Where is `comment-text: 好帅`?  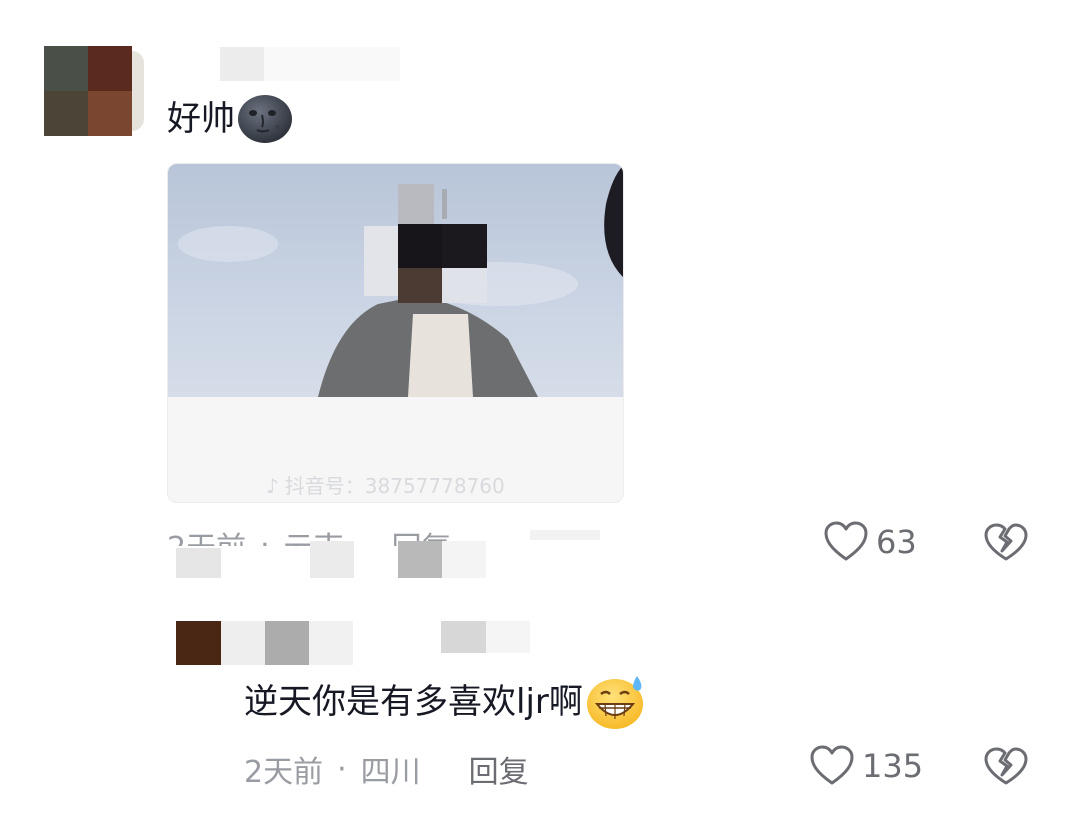 comment-text: 好帅 is located at coordinates (201, 119).